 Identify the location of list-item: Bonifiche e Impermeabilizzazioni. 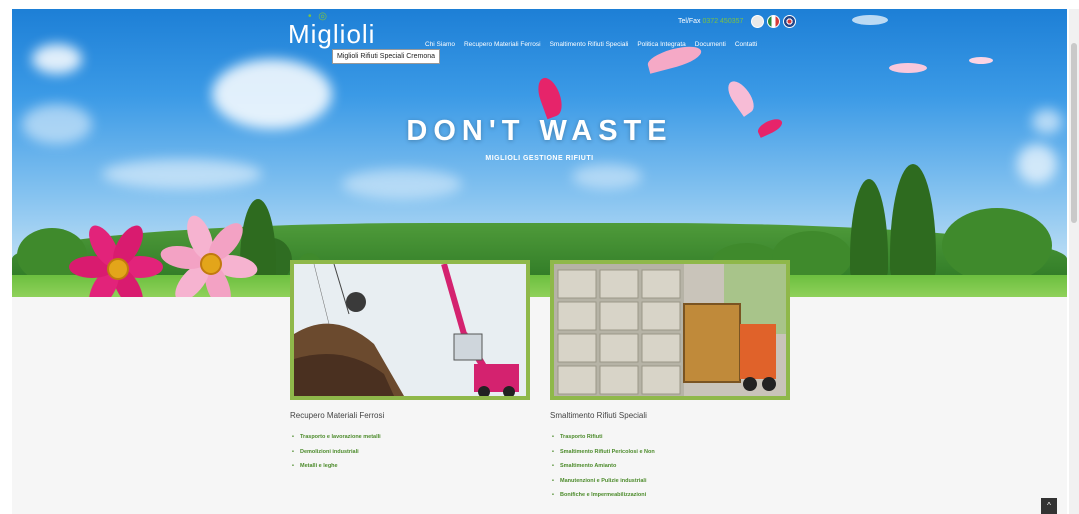
(602, 495).